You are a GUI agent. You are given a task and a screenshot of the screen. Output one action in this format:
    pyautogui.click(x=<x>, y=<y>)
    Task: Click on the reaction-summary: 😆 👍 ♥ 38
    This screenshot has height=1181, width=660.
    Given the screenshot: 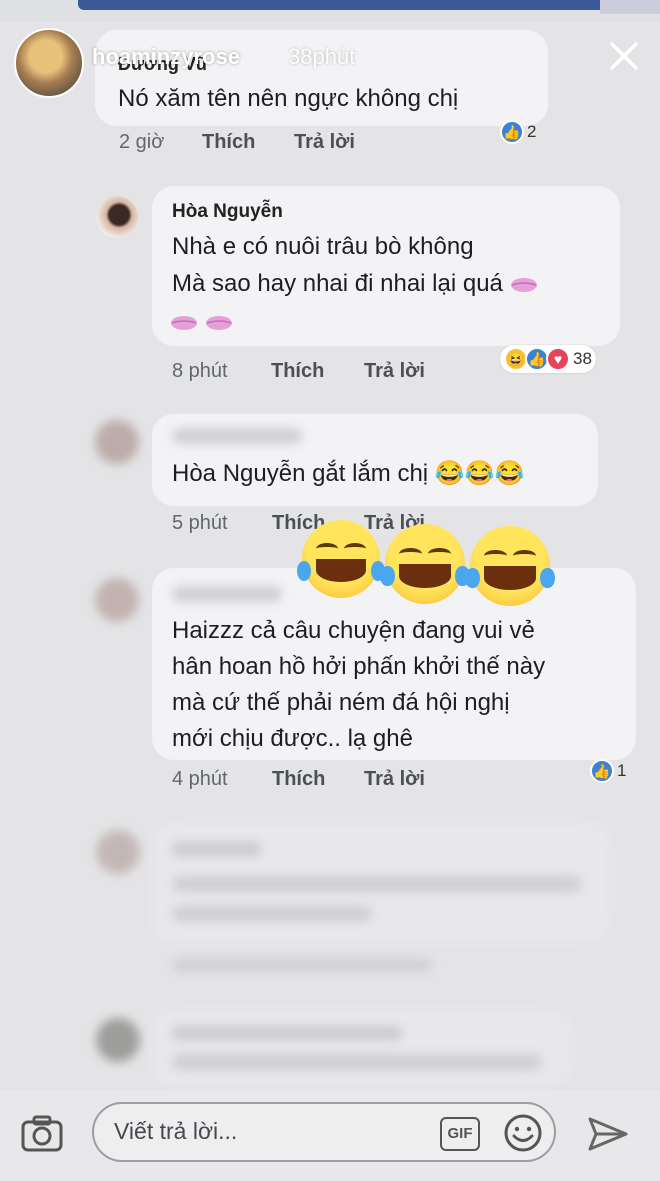 What is the action you would take?
    pyautogui.click(x=548, y=359)
    